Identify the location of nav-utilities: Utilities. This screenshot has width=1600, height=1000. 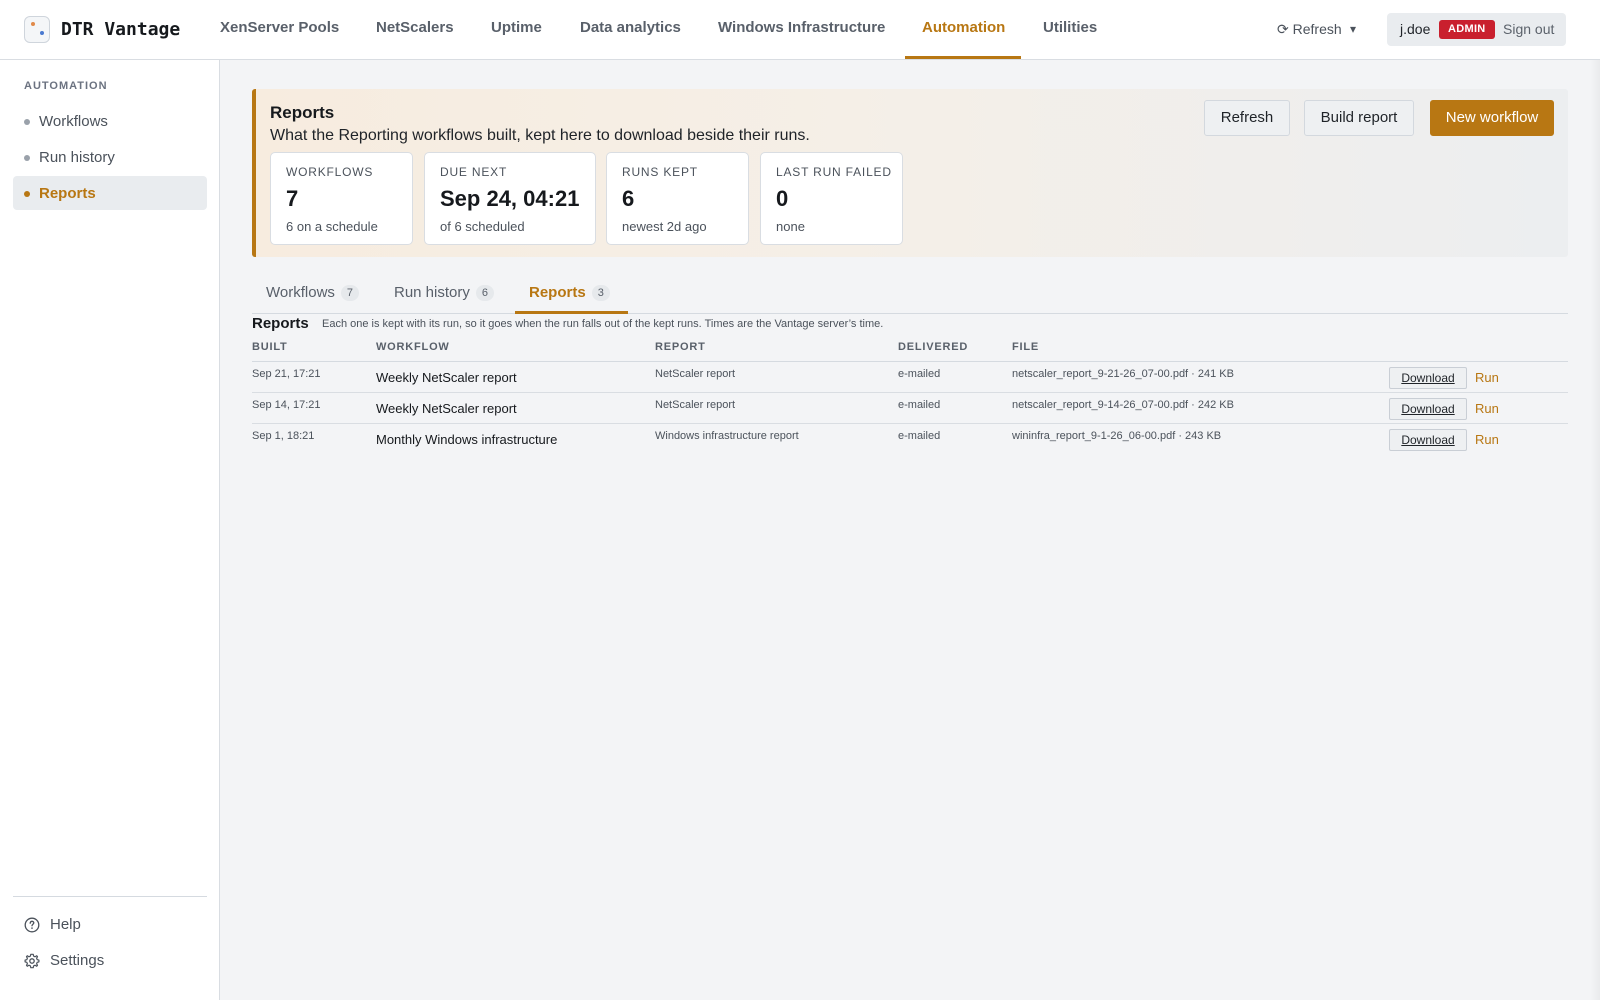
(1070, 27).